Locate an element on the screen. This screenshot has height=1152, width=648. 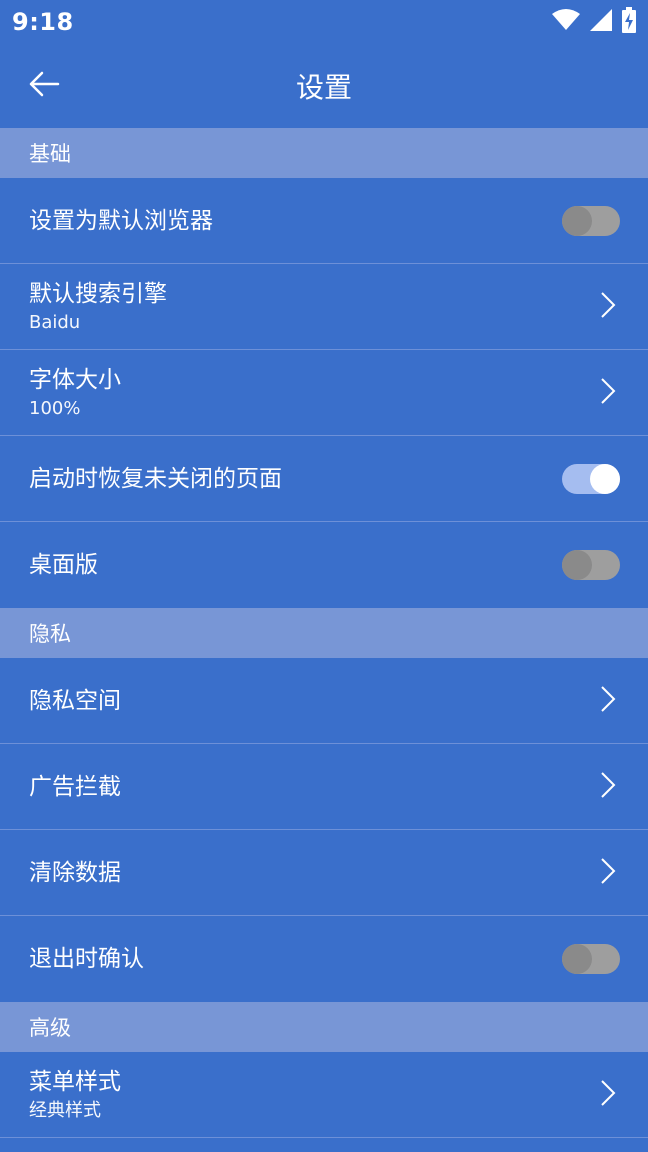
cell-signal-icon is located at coordinates (601, 22).